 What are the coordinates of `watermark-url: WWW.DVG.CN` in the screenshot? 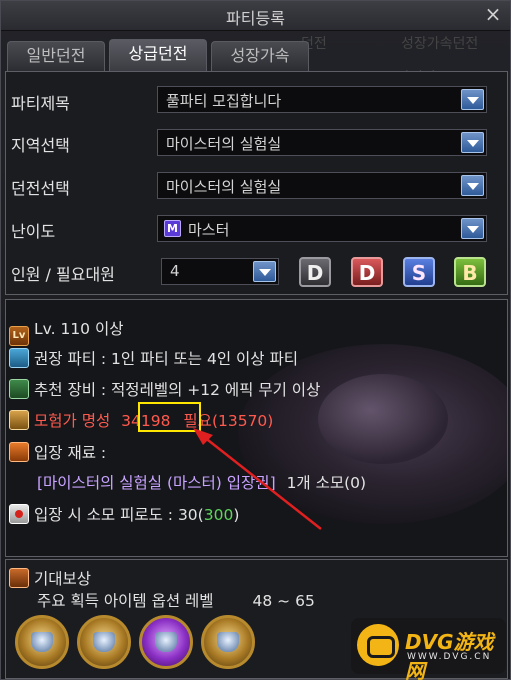 It's located at (449, 657).